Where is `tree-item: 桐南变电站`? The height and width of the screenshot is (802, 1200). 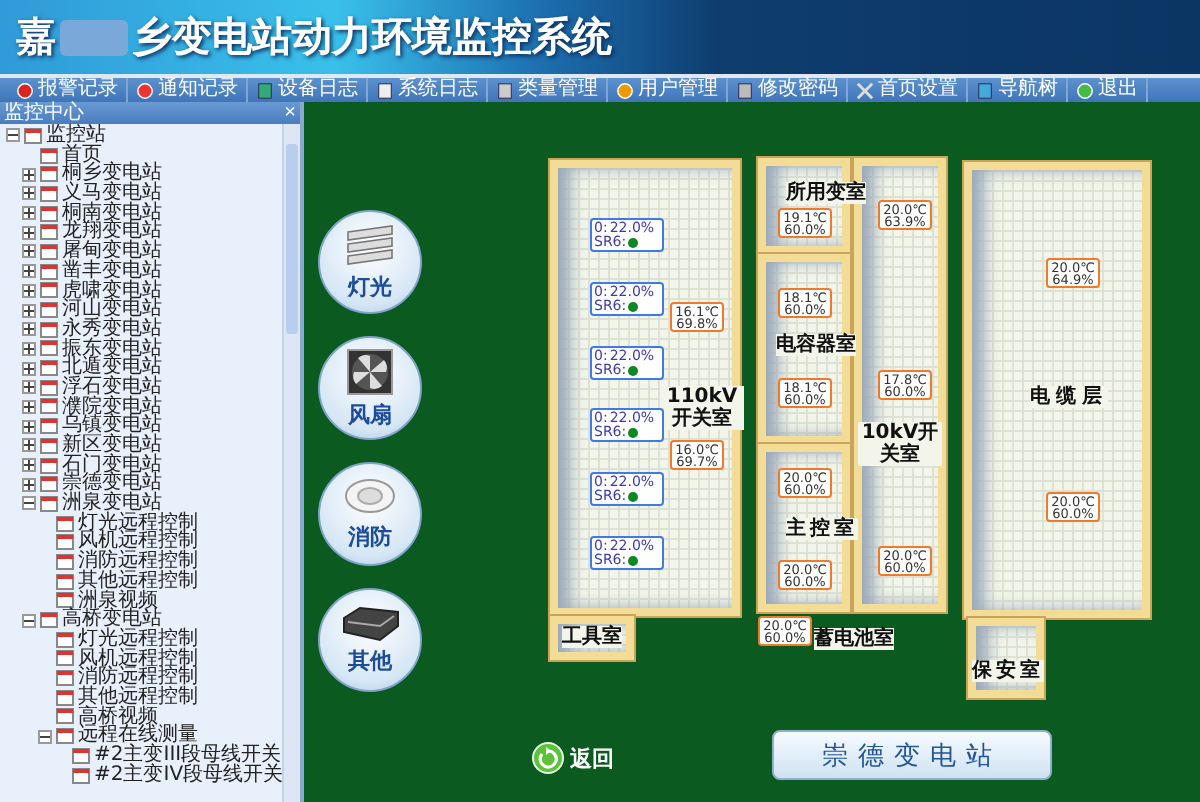
tree-item: 桐南变电站 is located at coordinates (141, 213).